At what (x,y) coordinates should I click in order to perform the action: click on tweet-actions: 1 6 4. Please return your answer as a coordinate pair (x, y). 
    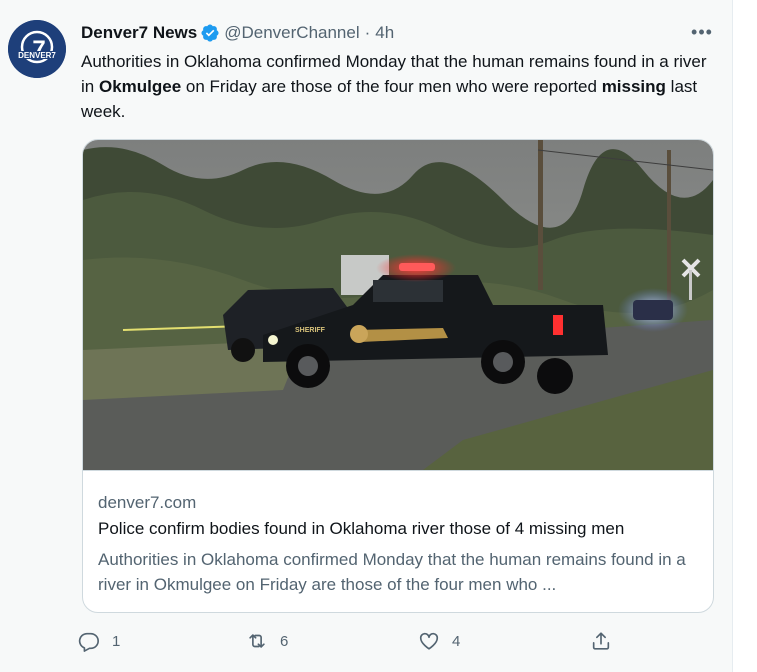
    Looking at the image, I should click on (398, 641).